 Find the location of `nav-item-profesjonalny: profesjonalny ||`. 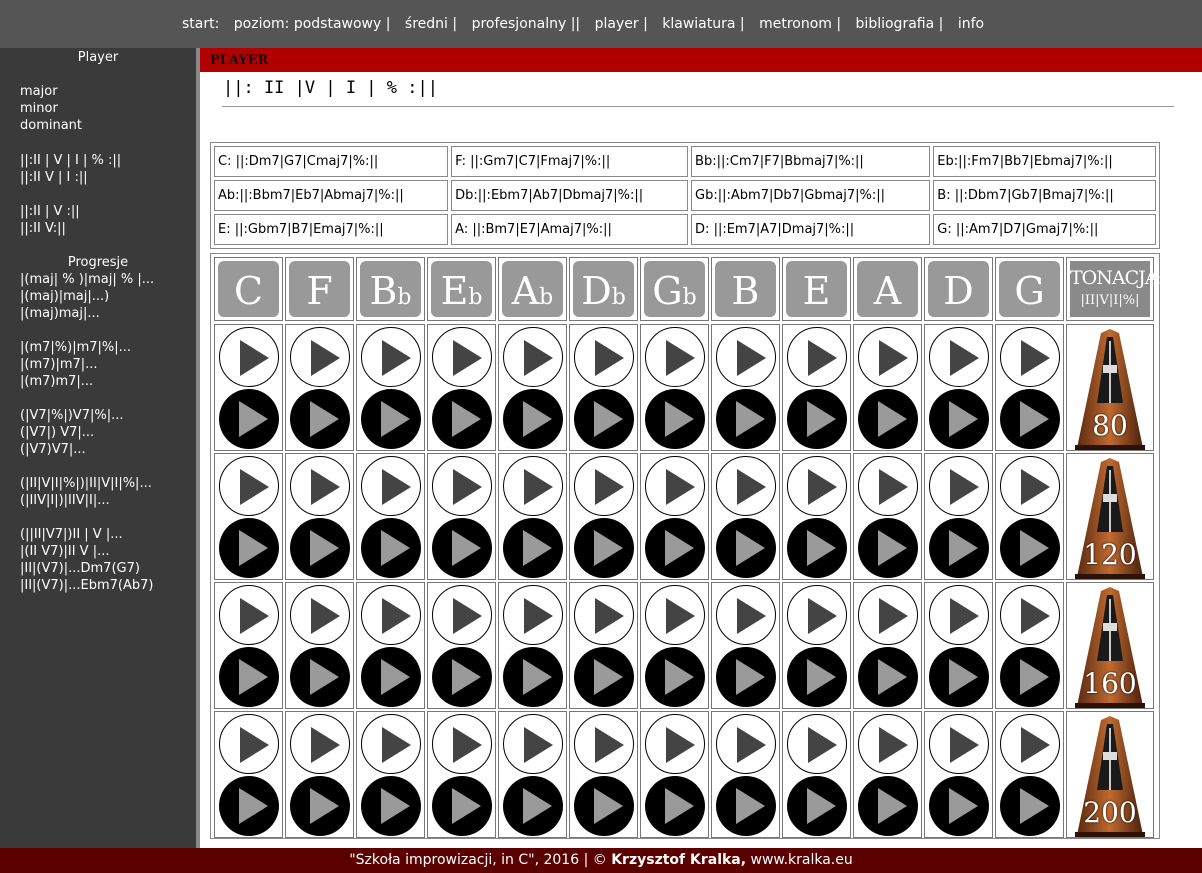

nav-item-profesjonalny: profesjonalny || is located at coordinates (526, 24).